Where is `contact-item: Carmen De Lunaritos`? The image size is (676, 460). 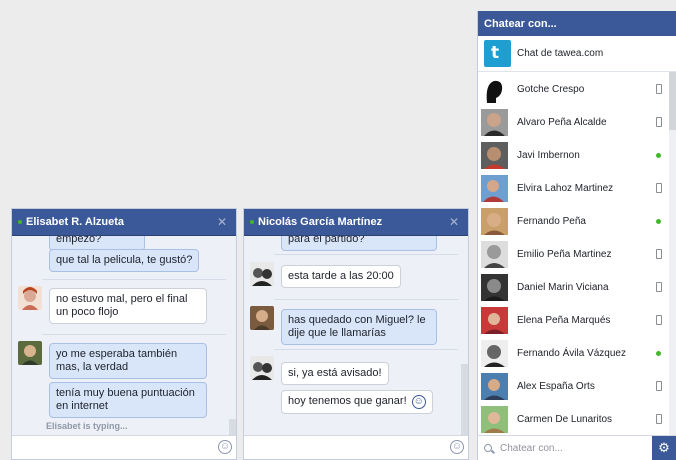
contact-item: Carmen De Lunaritos is located at coordinates (573, 419).